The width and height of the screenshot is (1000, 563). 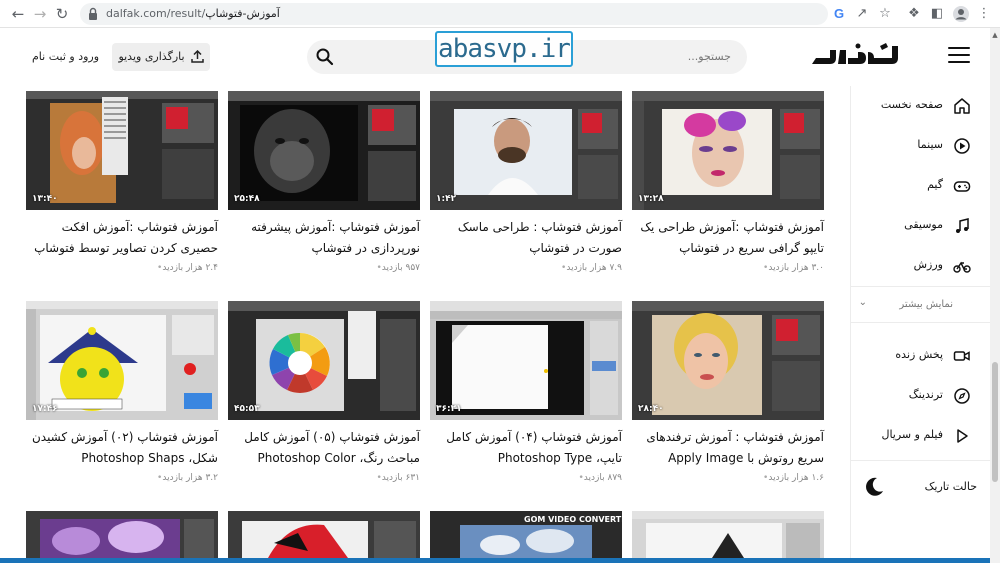 I want to click on side-panel-icon: ◧, so click(x=937, y=14).